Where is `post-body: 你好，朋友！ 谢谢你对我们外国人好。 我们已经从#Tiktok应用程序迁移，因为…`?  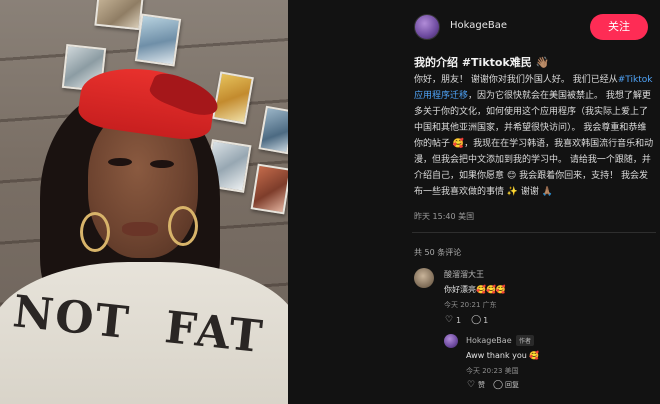 post-body: 你好，朋友！ 谢谢你对我们外国人好。 我们已经从#Tiktok应用程序迁移，因为… is located at coordinates (534, 136).